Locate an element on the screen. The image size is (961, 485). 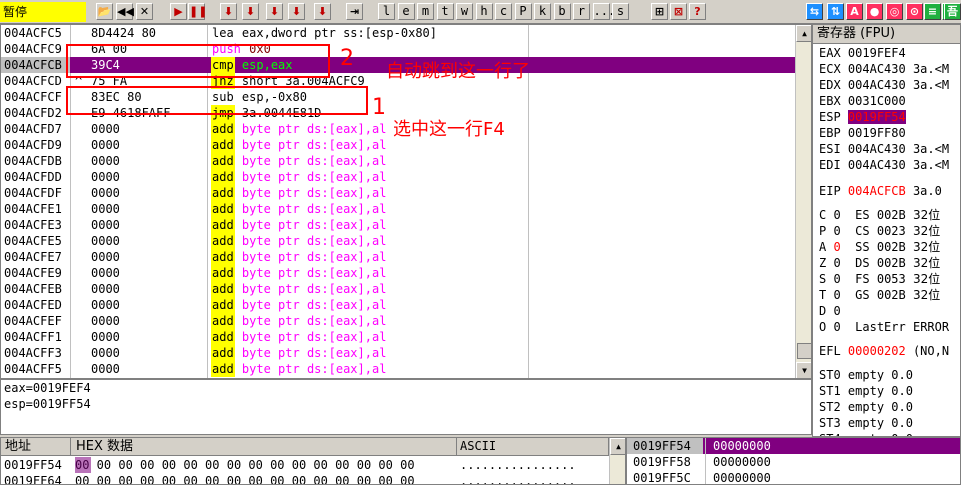
toolbar-letter-button: l is located at coordinates (386, 11).